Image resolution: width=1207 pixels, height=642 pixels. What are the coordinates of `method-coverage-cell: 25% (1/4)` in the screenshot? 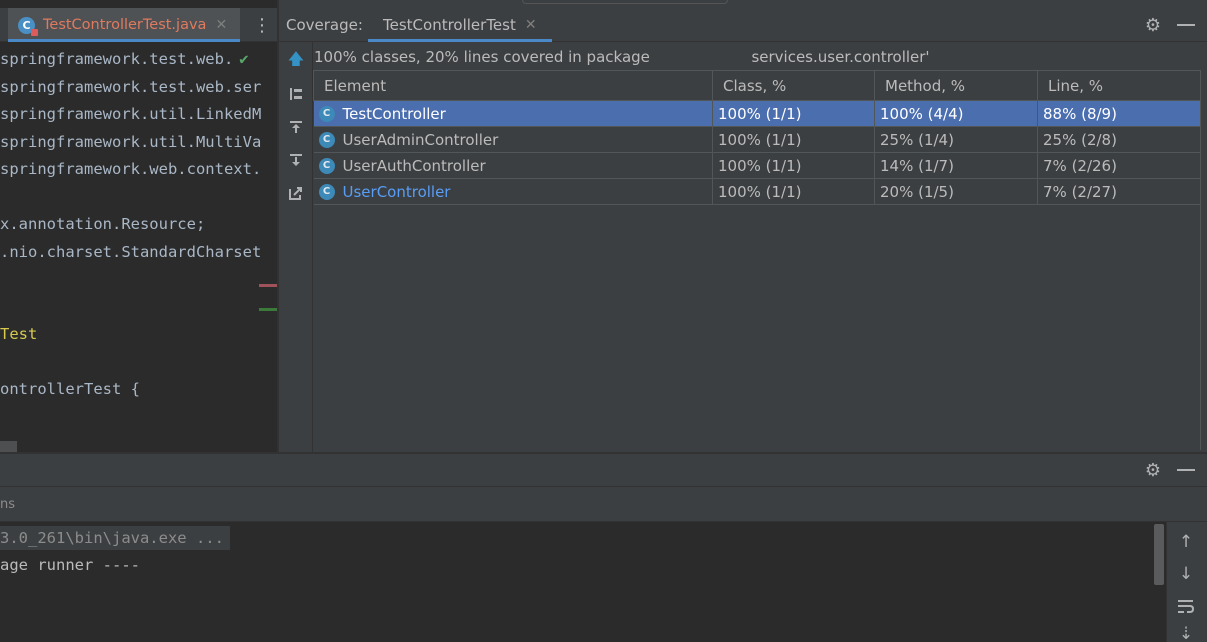 It's located at (956, 139).